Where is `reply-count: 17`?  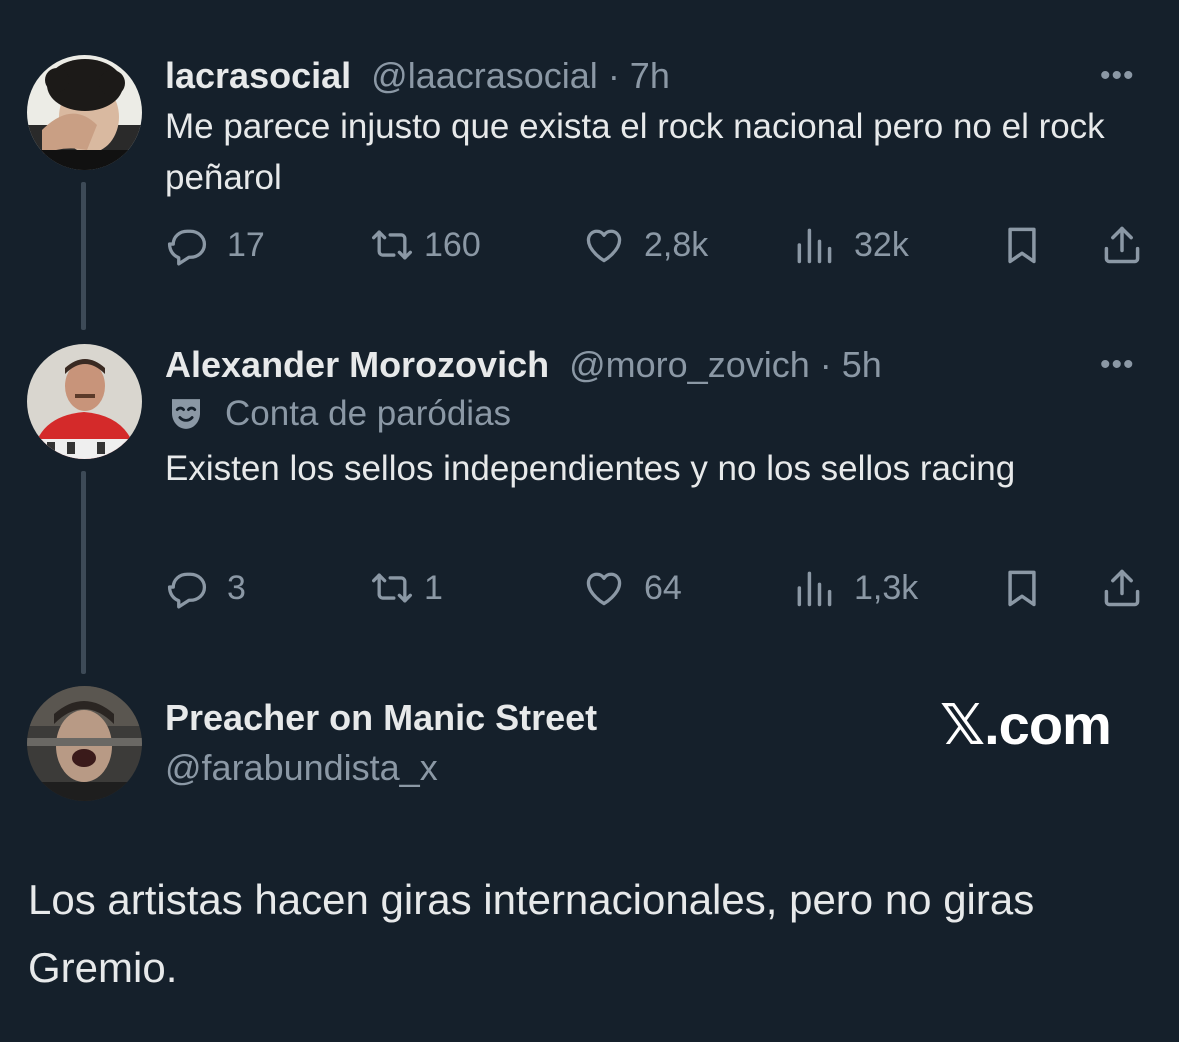 reply-count: 17 is located at coordinates (246, 244).